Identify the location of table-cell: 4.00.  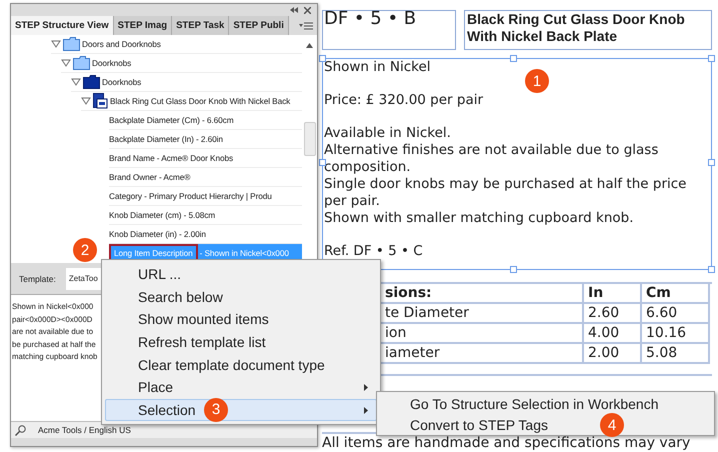
(613, 334).